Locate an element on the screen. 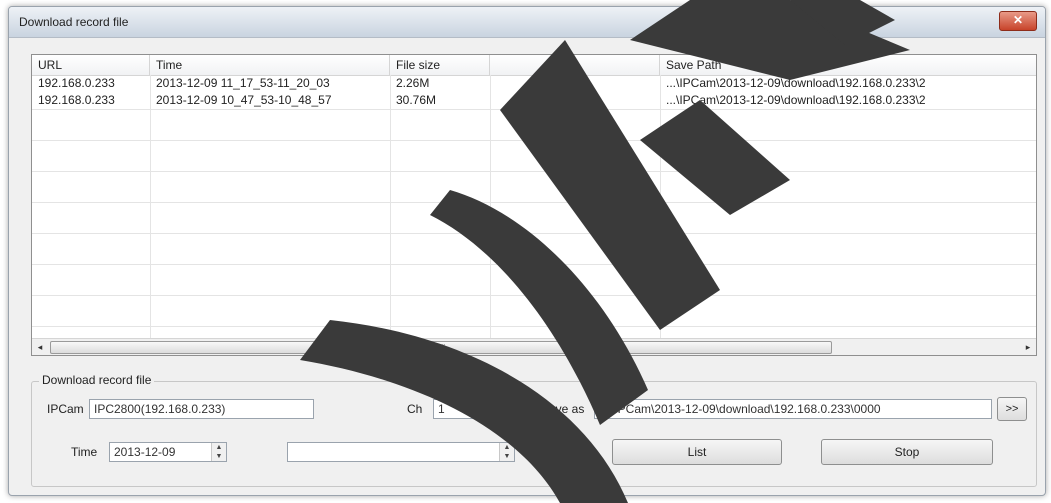  time-picker: ▲ ▼ is located at coordinates (401, 452).